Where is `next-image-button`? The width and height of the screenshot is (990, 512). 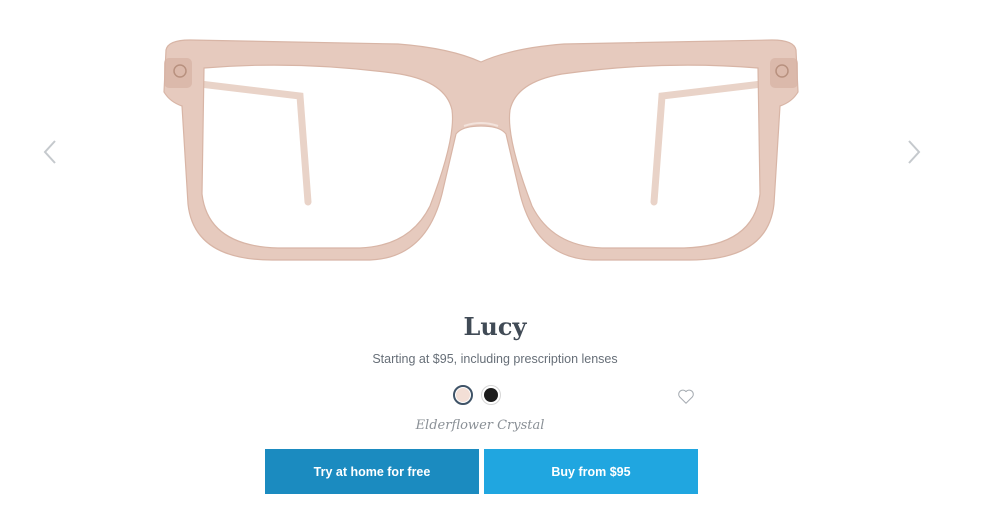
next-image-button is located at coordinates (914, 152).